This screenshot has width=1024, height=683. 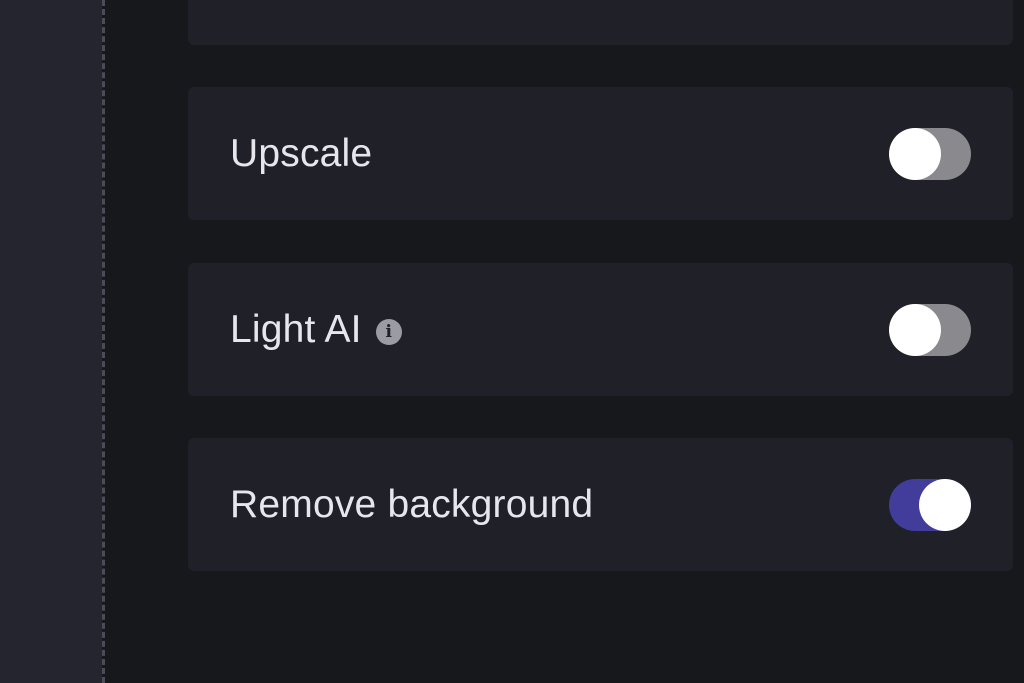 What do you see at coordinates (301, 153) in the screenshot?
I see `upscale-label: Upscale` at bounding box center [301, 153].